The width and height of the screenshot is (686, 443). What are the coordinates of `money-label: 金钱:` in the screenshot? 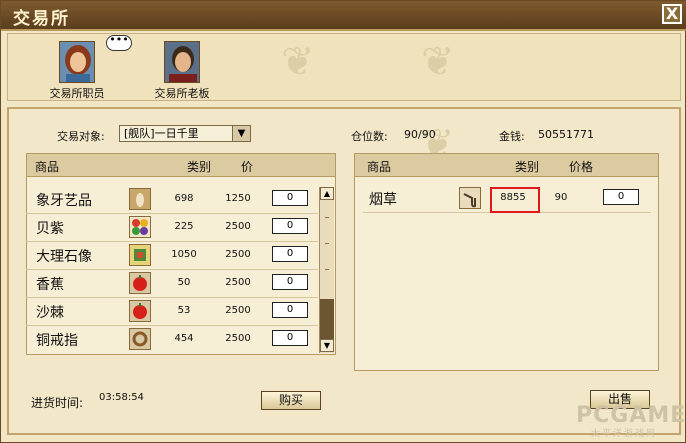 It's located at (512, 136).